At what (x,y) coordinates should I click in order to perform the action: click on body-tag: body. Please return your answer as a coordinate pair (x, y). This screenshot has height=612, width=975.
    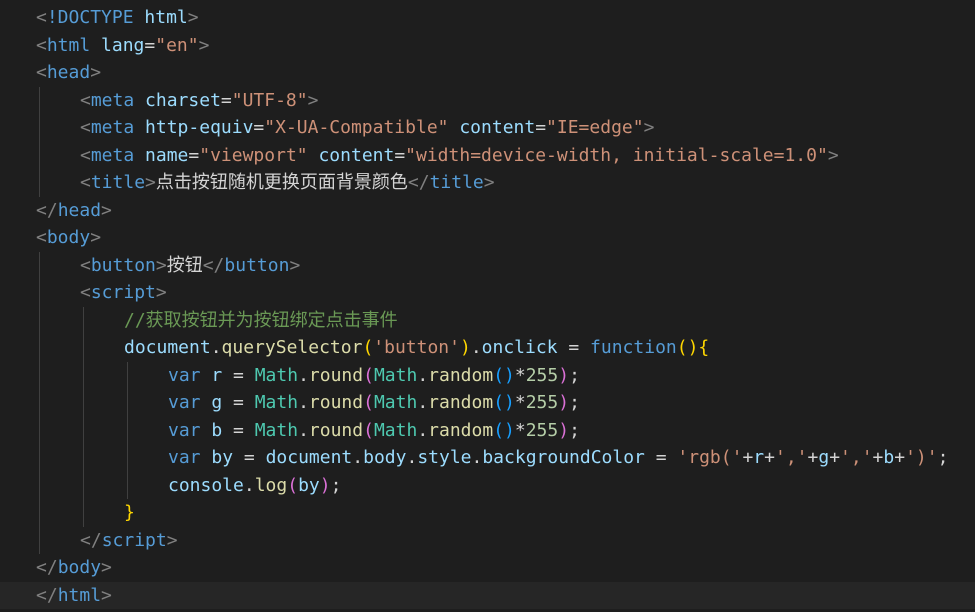
    Looking at the image, I should click on (68, 237).